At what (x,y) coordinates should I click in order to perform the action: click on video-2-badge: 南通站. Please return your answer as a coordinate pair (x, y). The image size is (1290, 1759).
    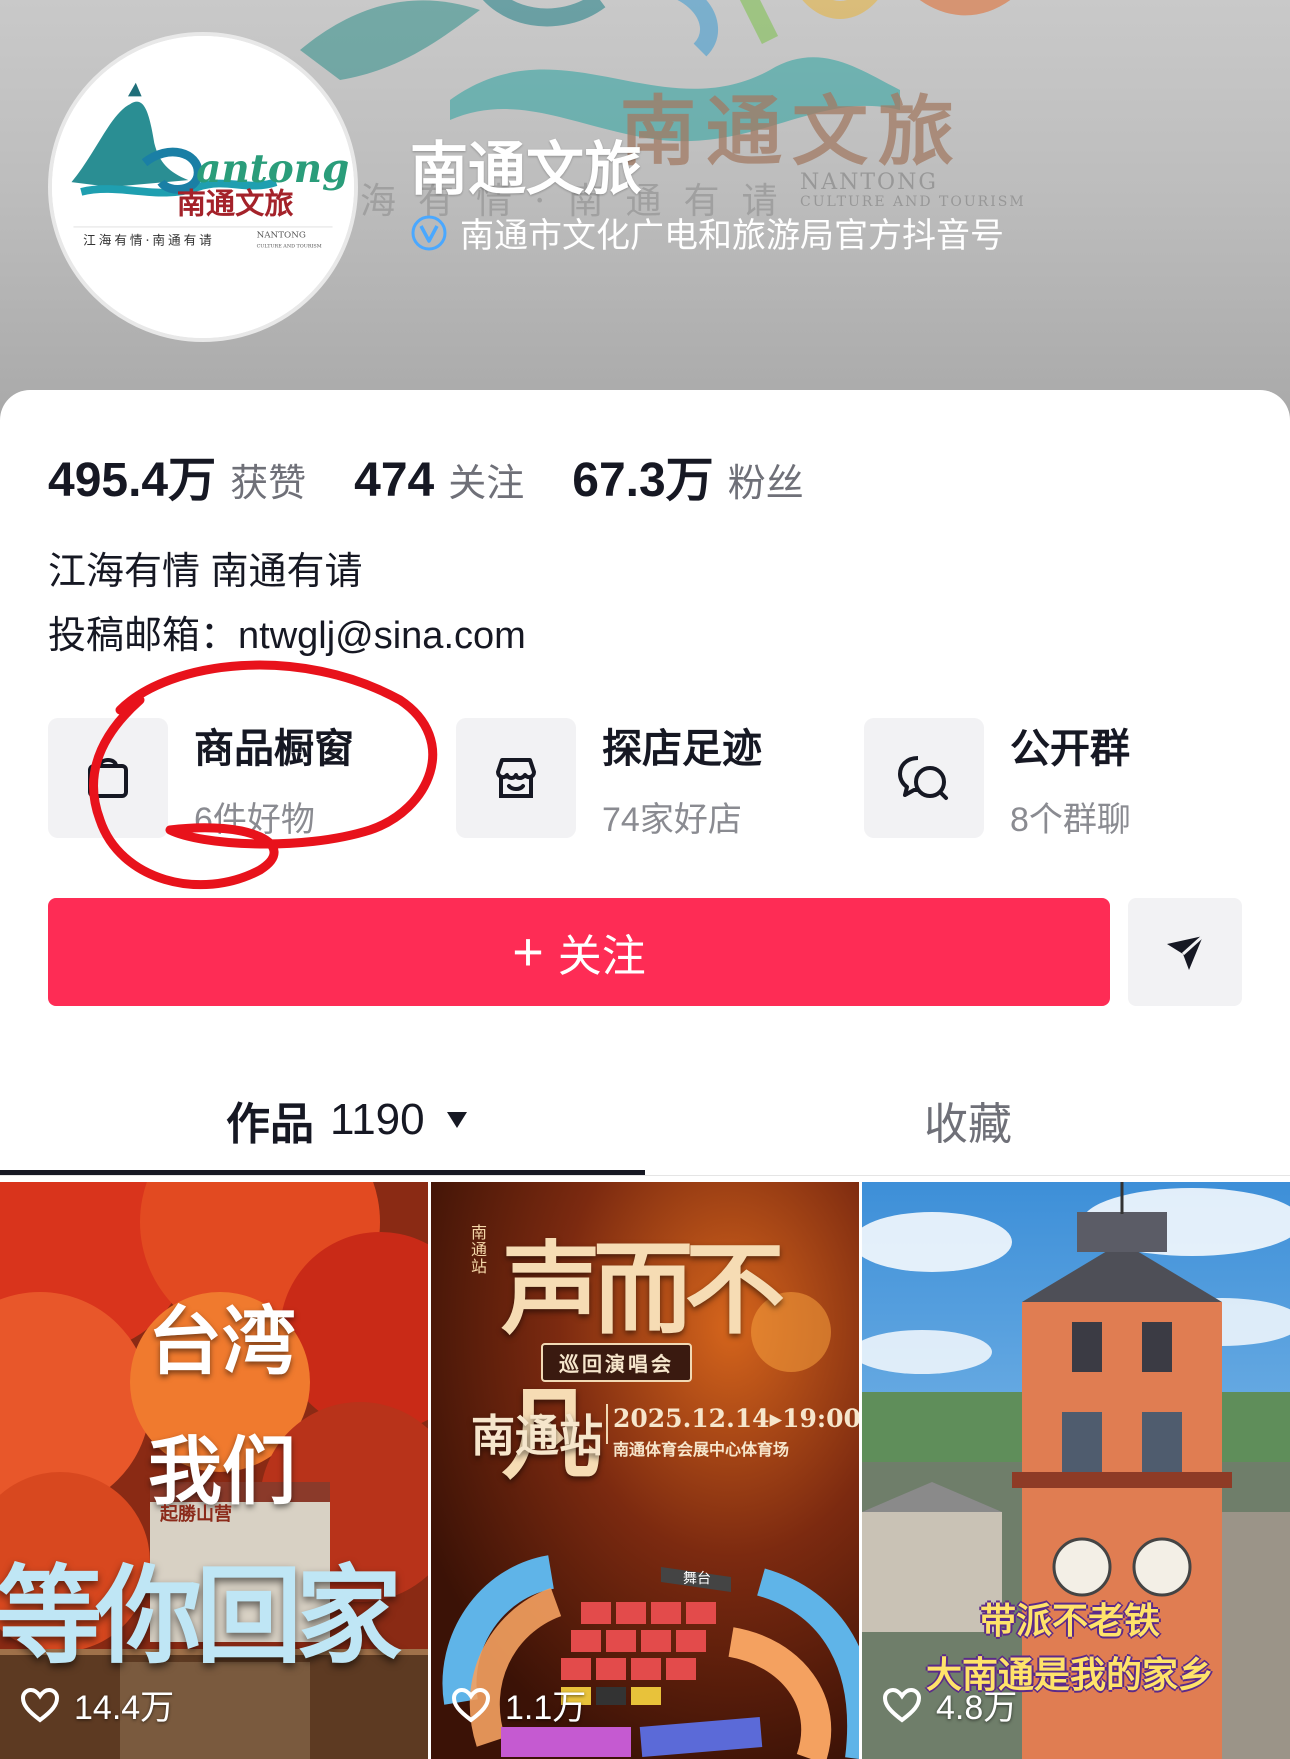
    Looking at the image, I should click on (479, 1249).